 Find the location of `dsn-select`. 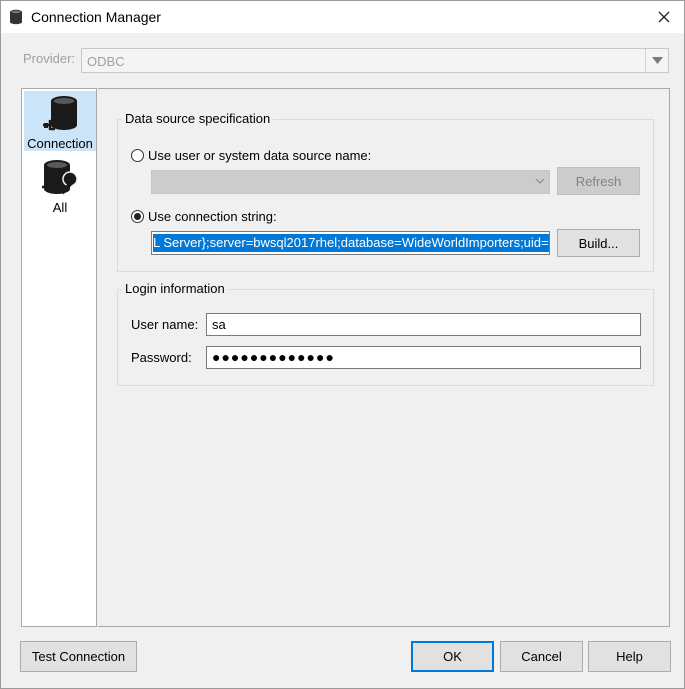

dsn-select is located at coordinates (350, 182).